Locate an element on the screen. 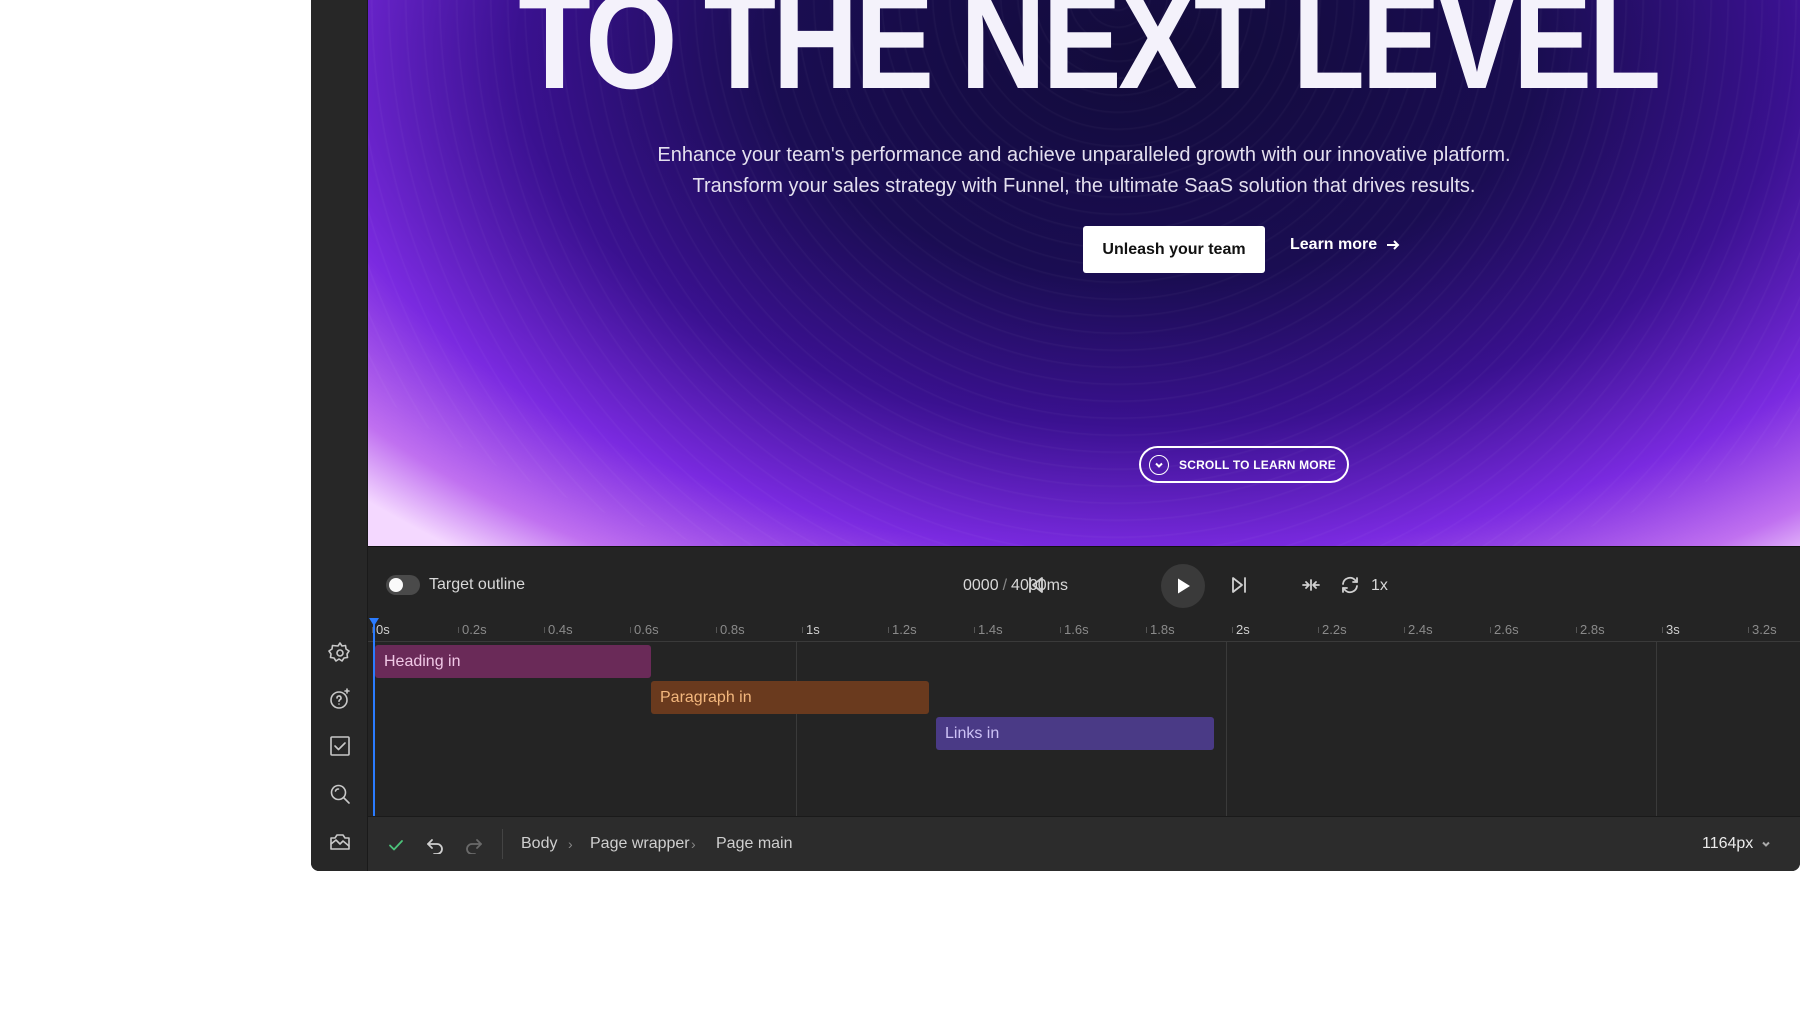 The height and width of the screenshot is (1012, 1800). gridline-2s is located at coordinates (1226, 729).